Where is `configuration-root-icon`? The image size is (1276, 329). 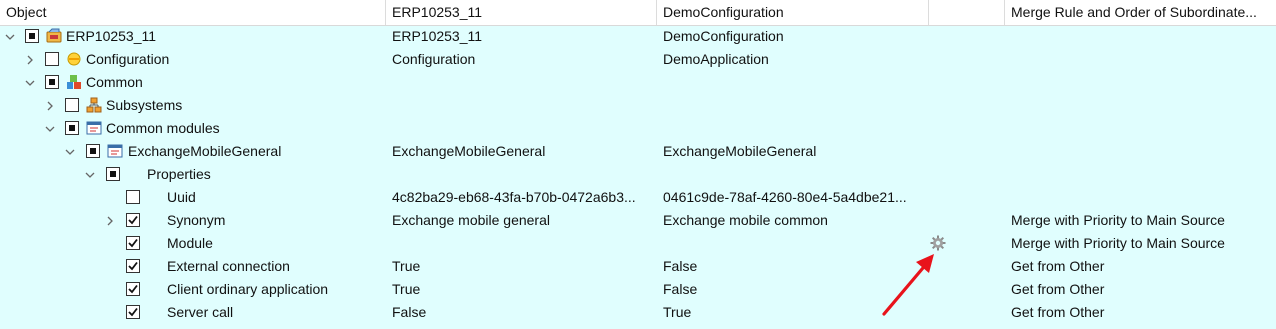
configuration-root-icon is located at coordinates (54, 36).